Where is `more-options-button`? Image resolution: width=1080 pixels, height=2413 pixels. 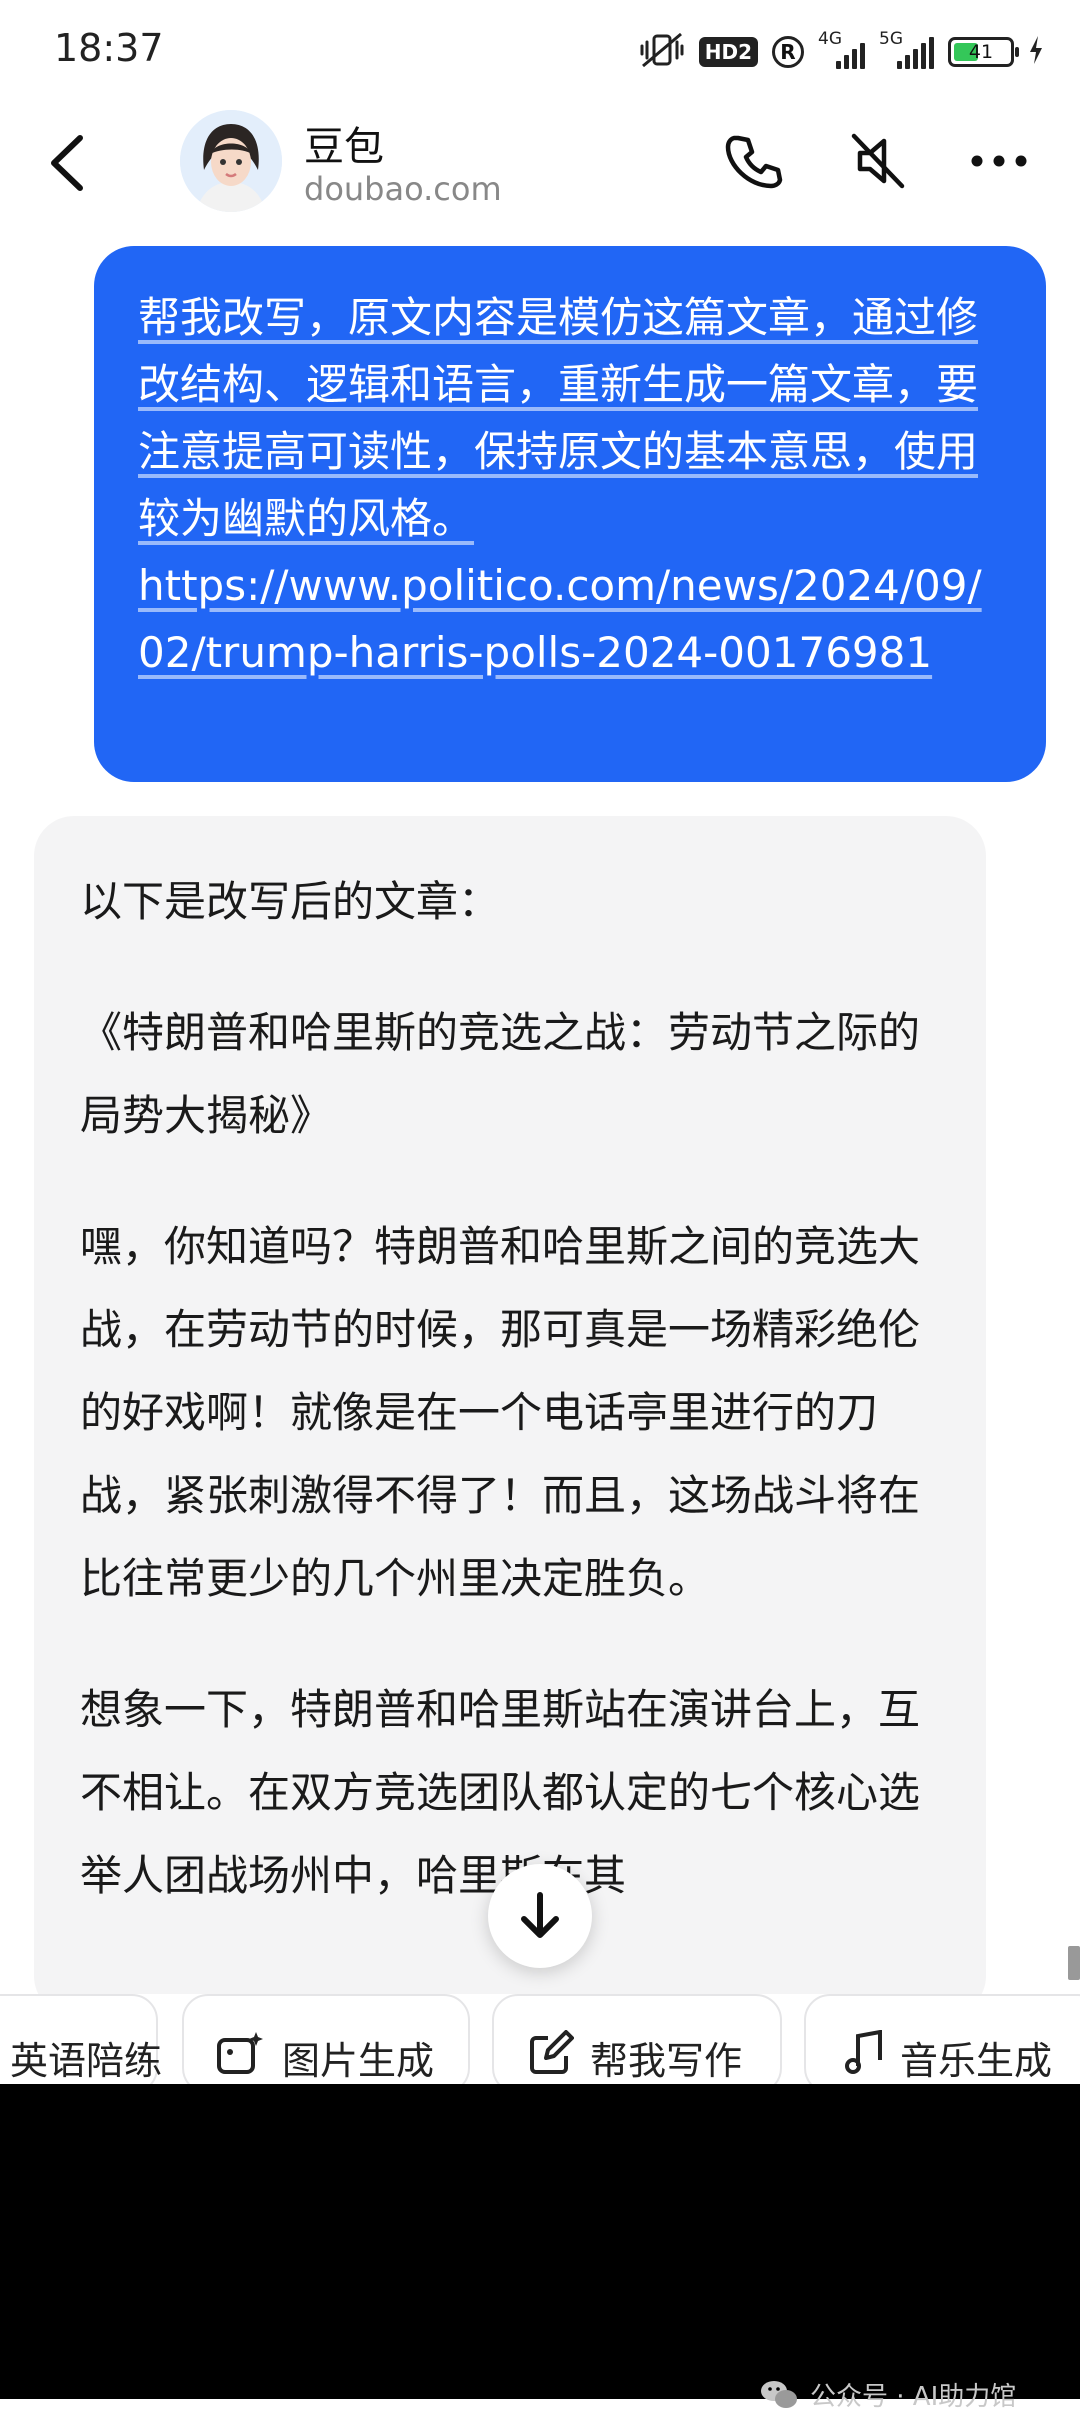
more-options-button is located at coordinates (999, 161).